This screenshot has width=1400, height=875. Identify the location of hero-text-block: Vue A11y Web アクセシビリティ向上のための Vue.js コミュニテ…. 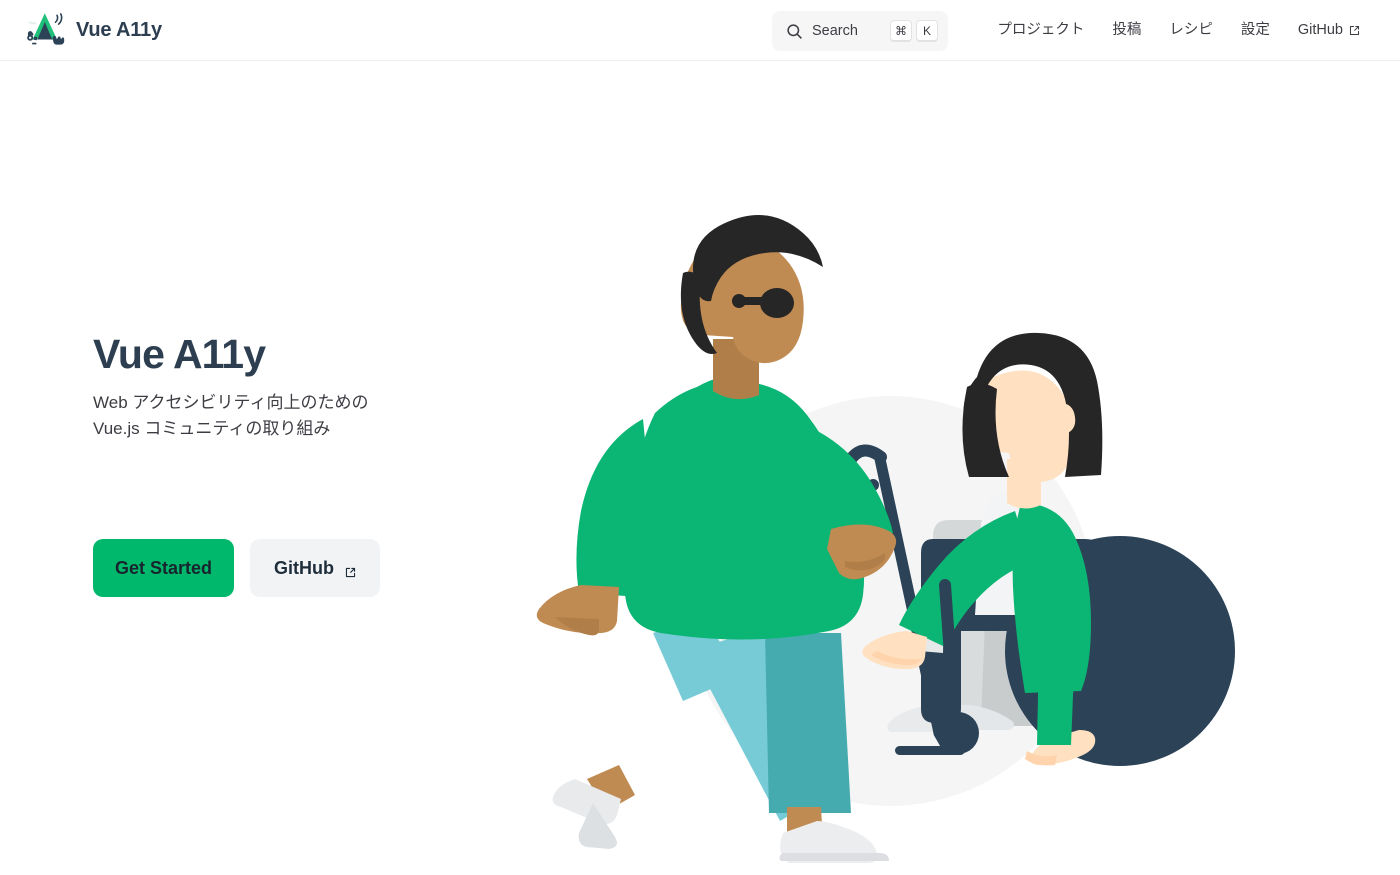
(303, 386).